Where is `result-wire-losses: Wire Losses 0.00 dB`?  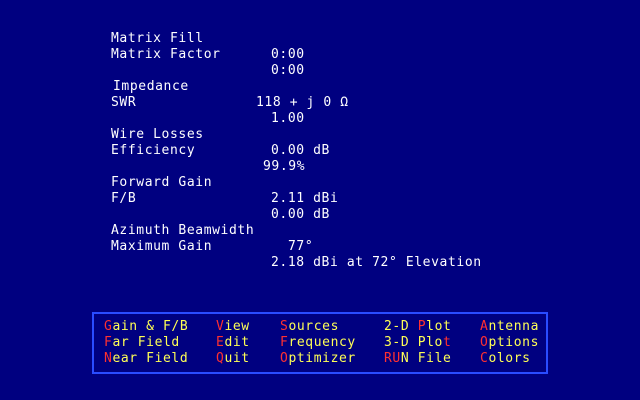 result-wire-losses: Wire Losses 0.00 dB is located at coordinates (220, 134).